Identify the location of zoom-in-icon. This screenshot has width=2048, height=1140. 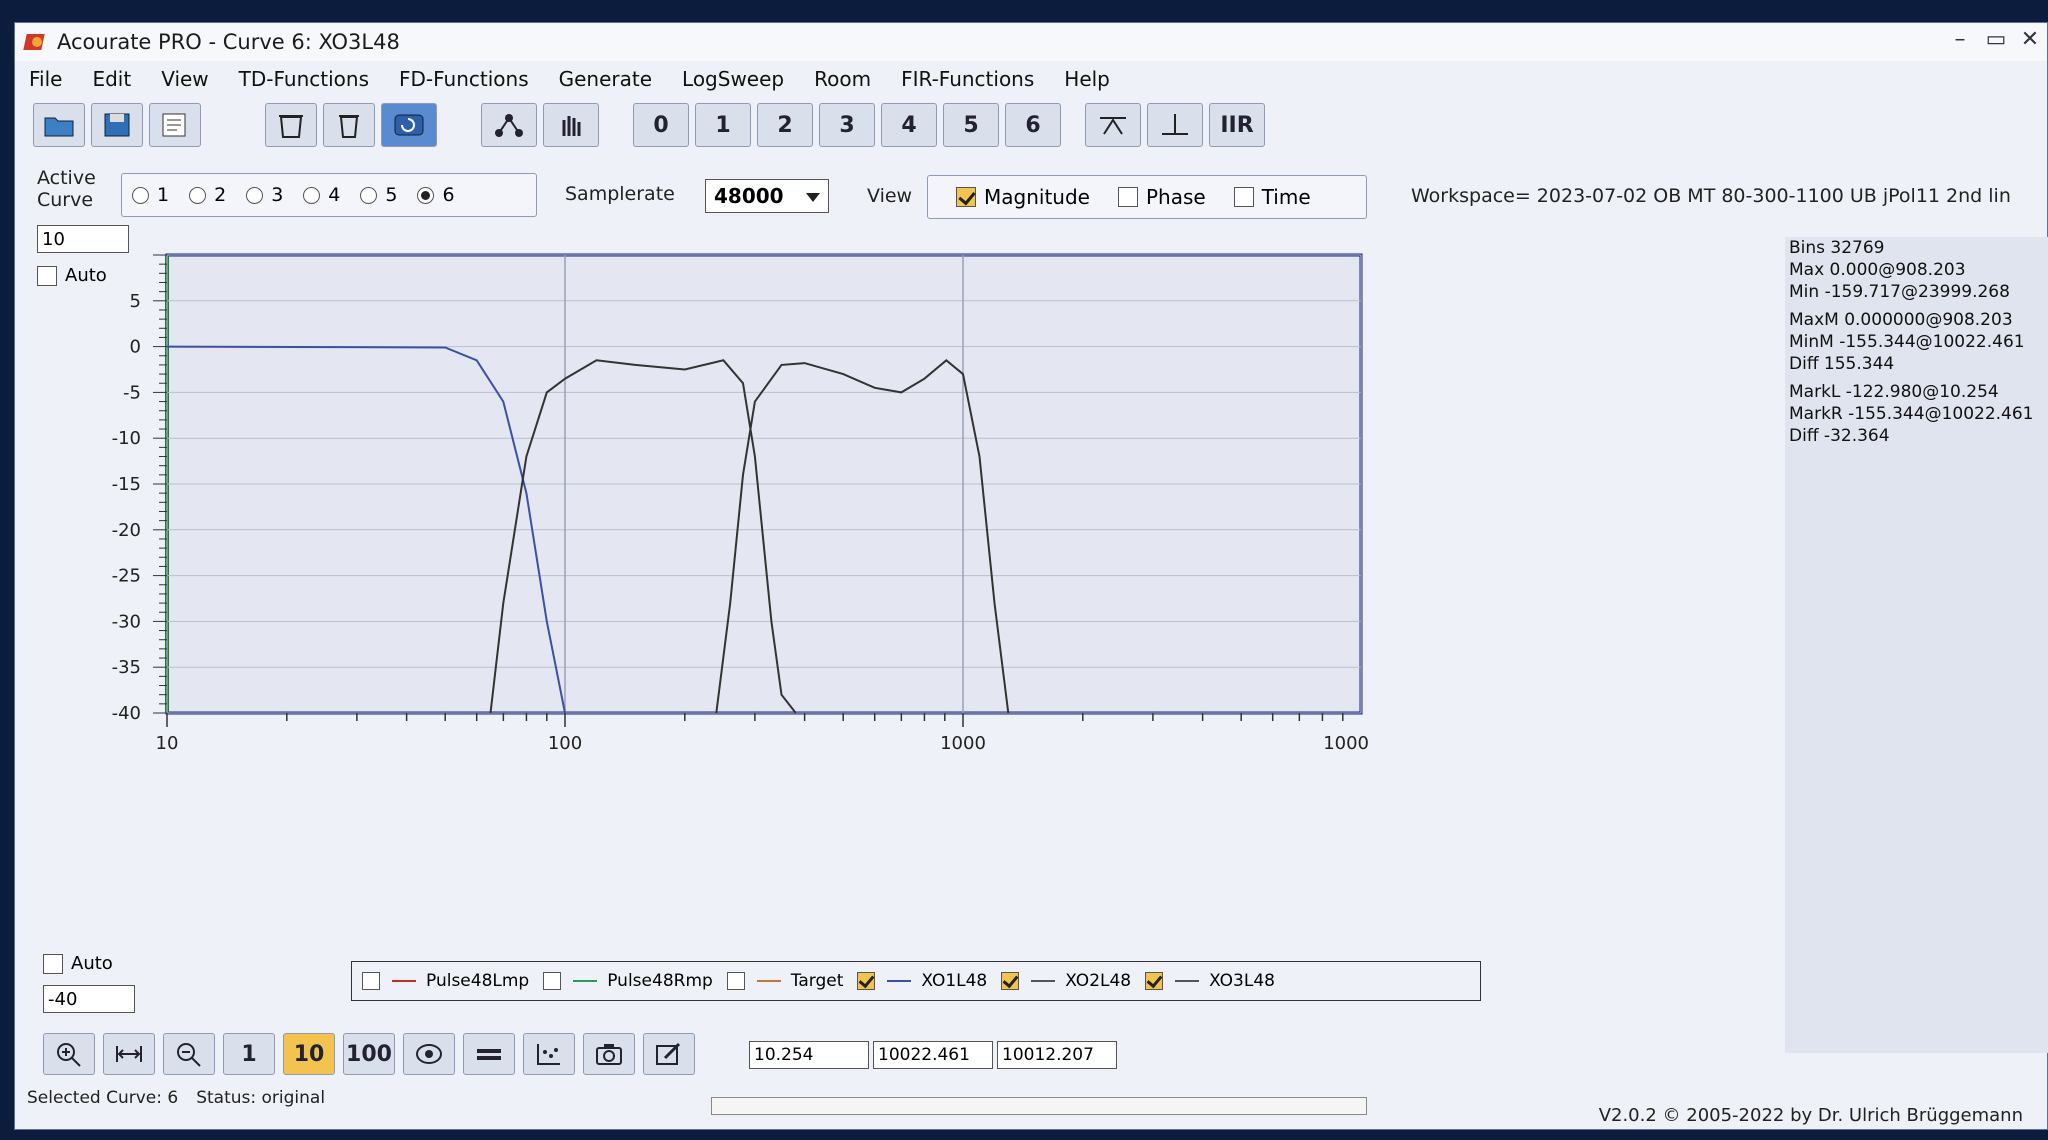
(69, 1055).